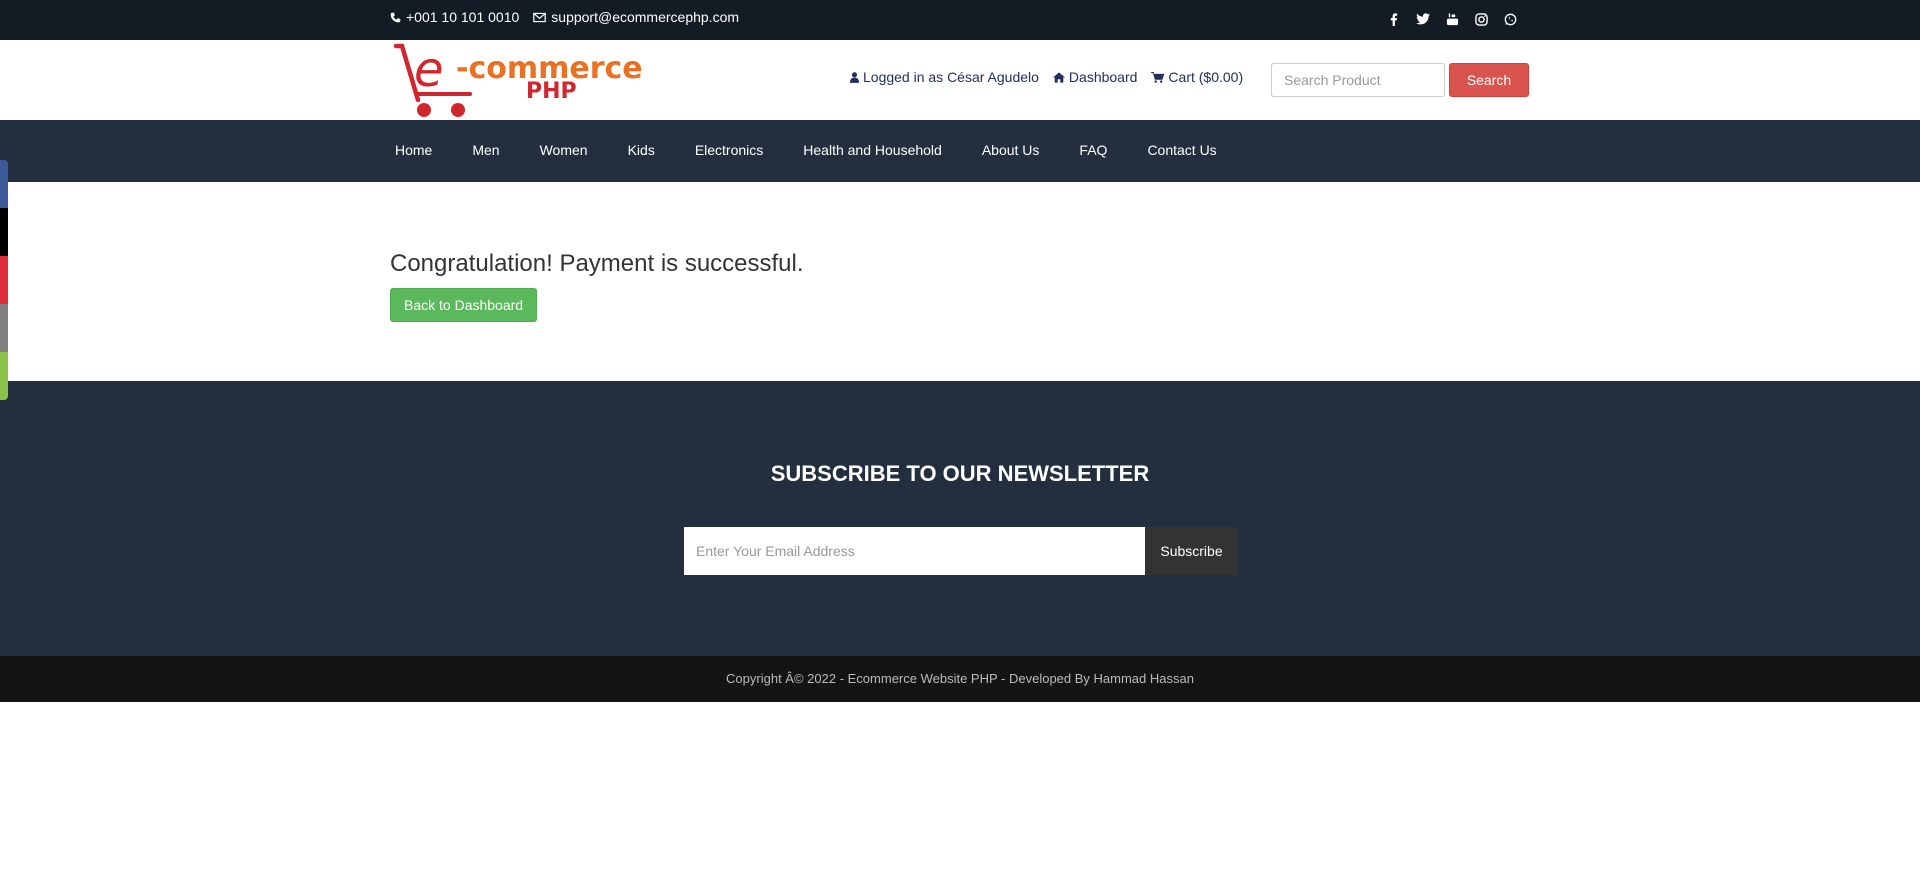  I want to click on social-links, so click(1452, 19).